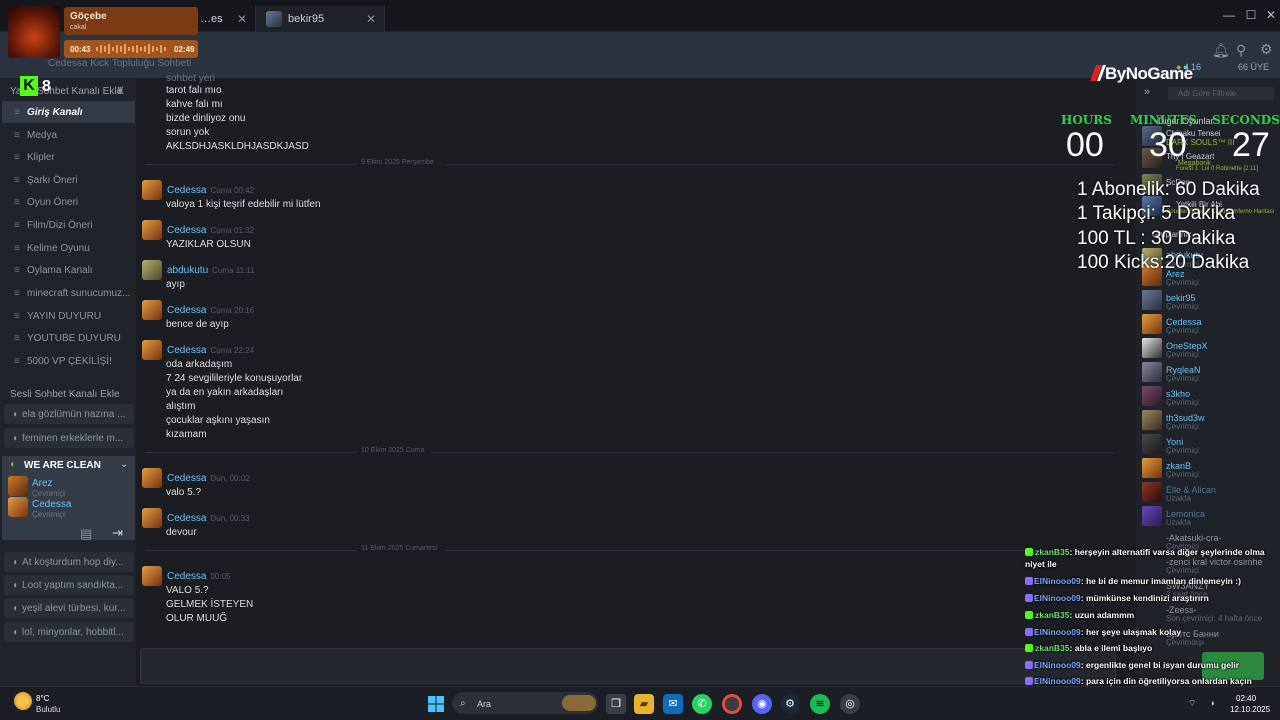  I want to click on hours-label: HOURS, so click(1086, 120).